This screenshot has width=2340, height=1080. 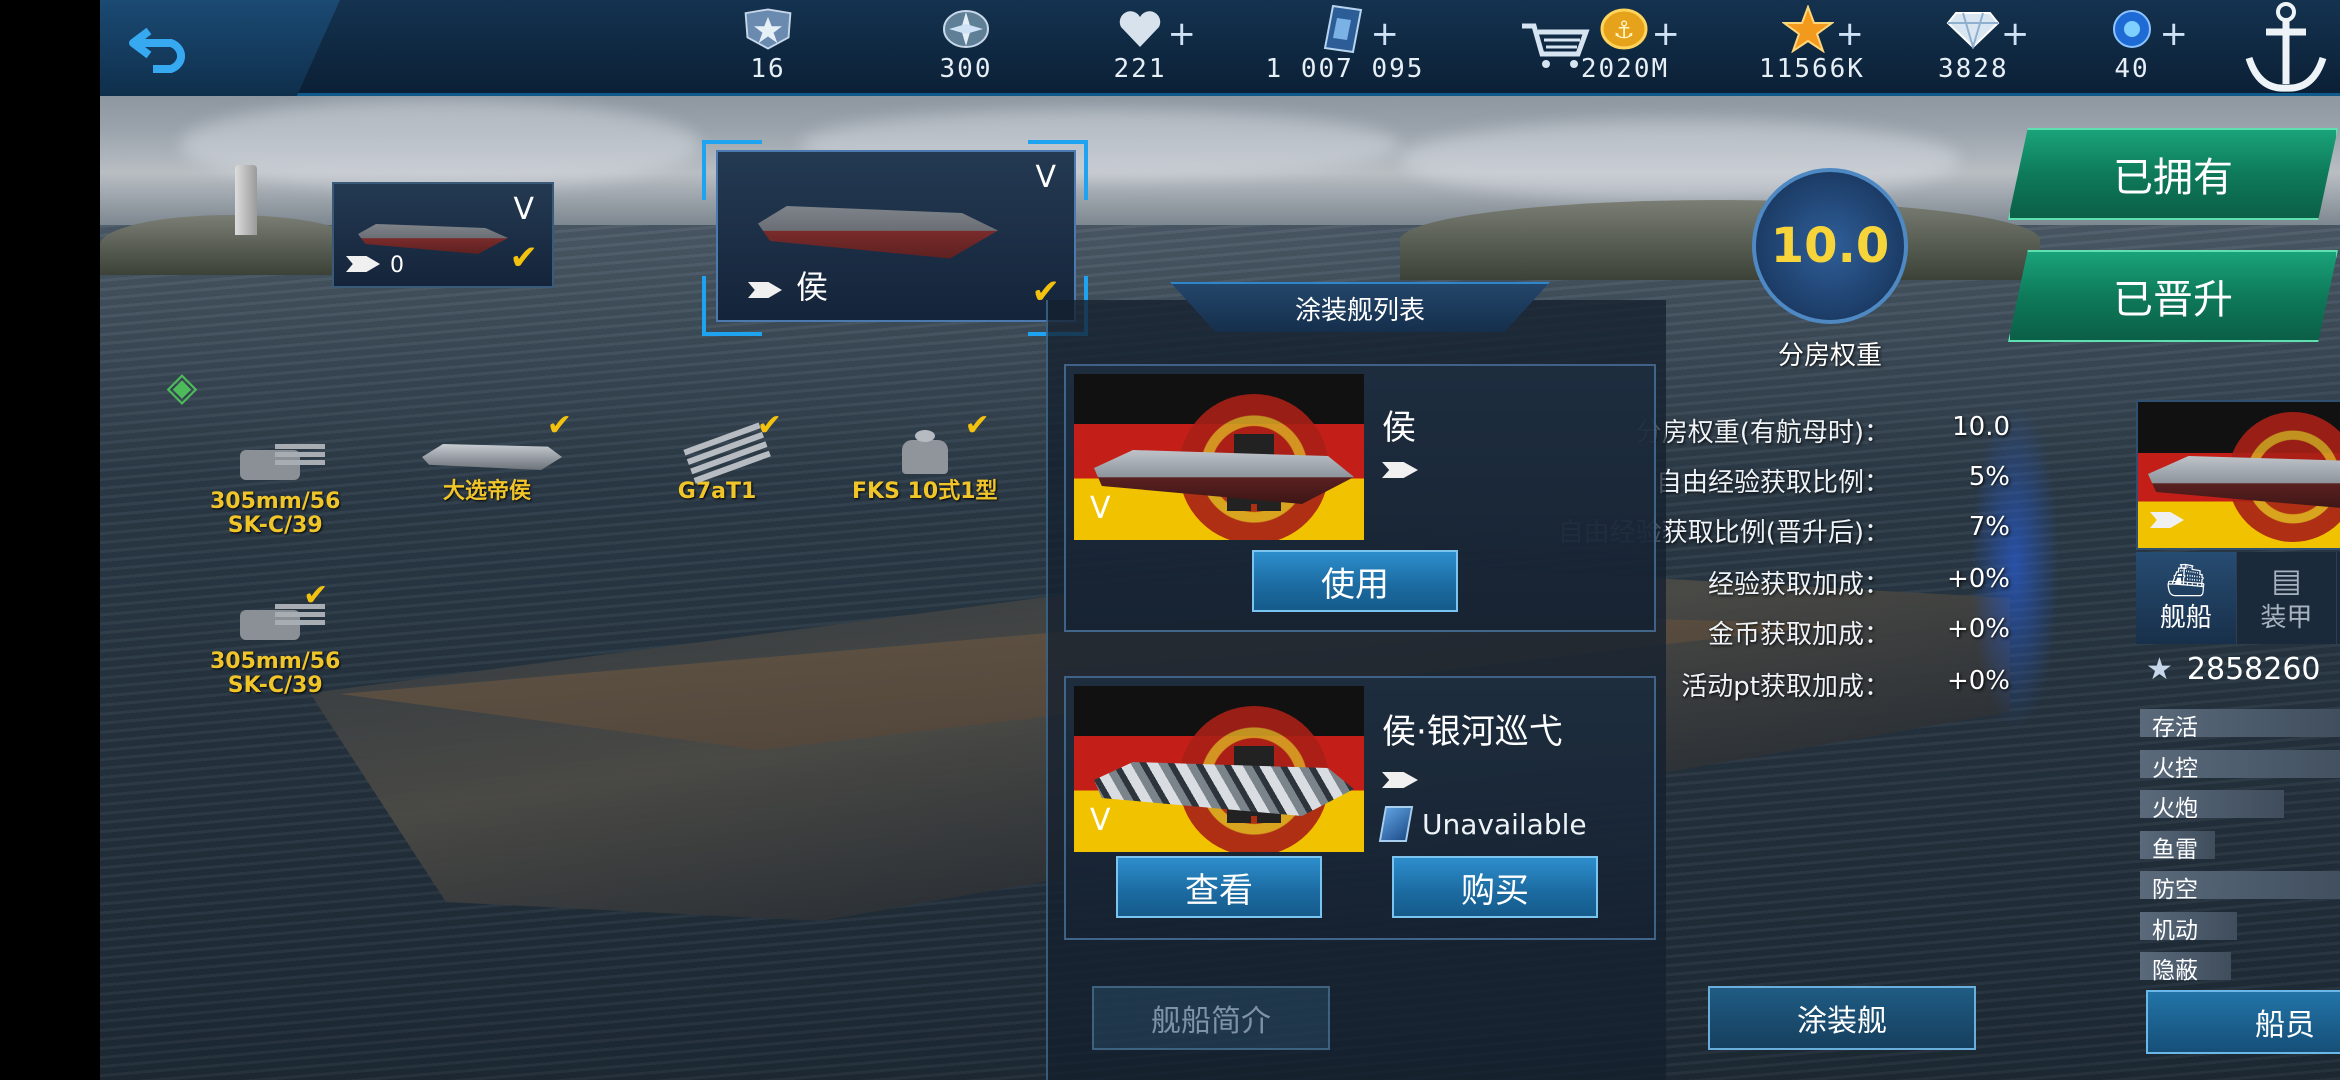 I want to click on attribute-label: 火控, so click(x=2175, y=768).